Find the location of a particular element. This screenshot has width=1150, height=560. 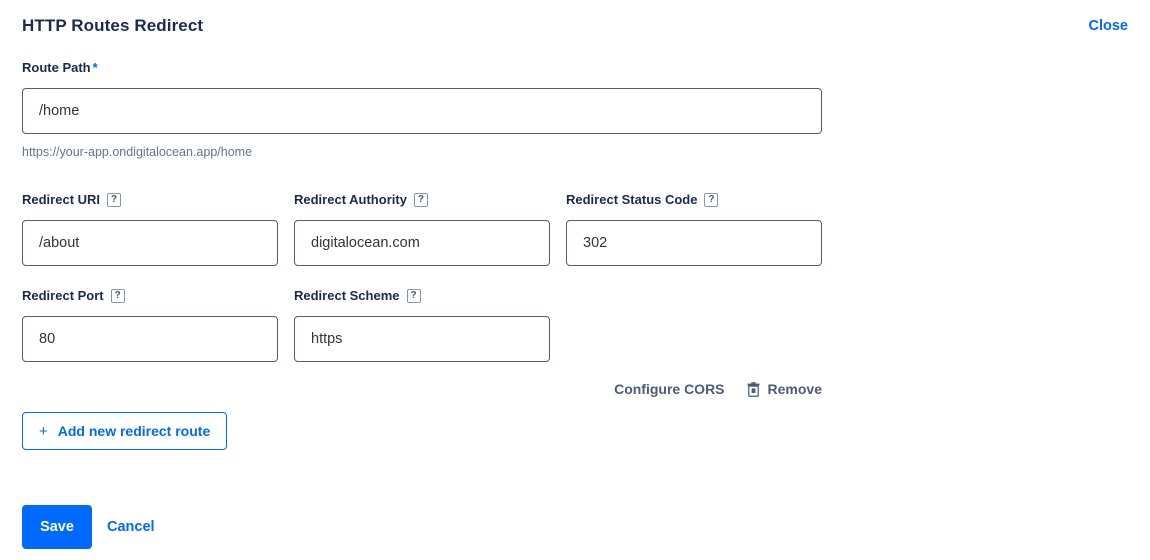

redirect-scheme-label: Redirect Scheme ? is located at coordinates (357, 296).